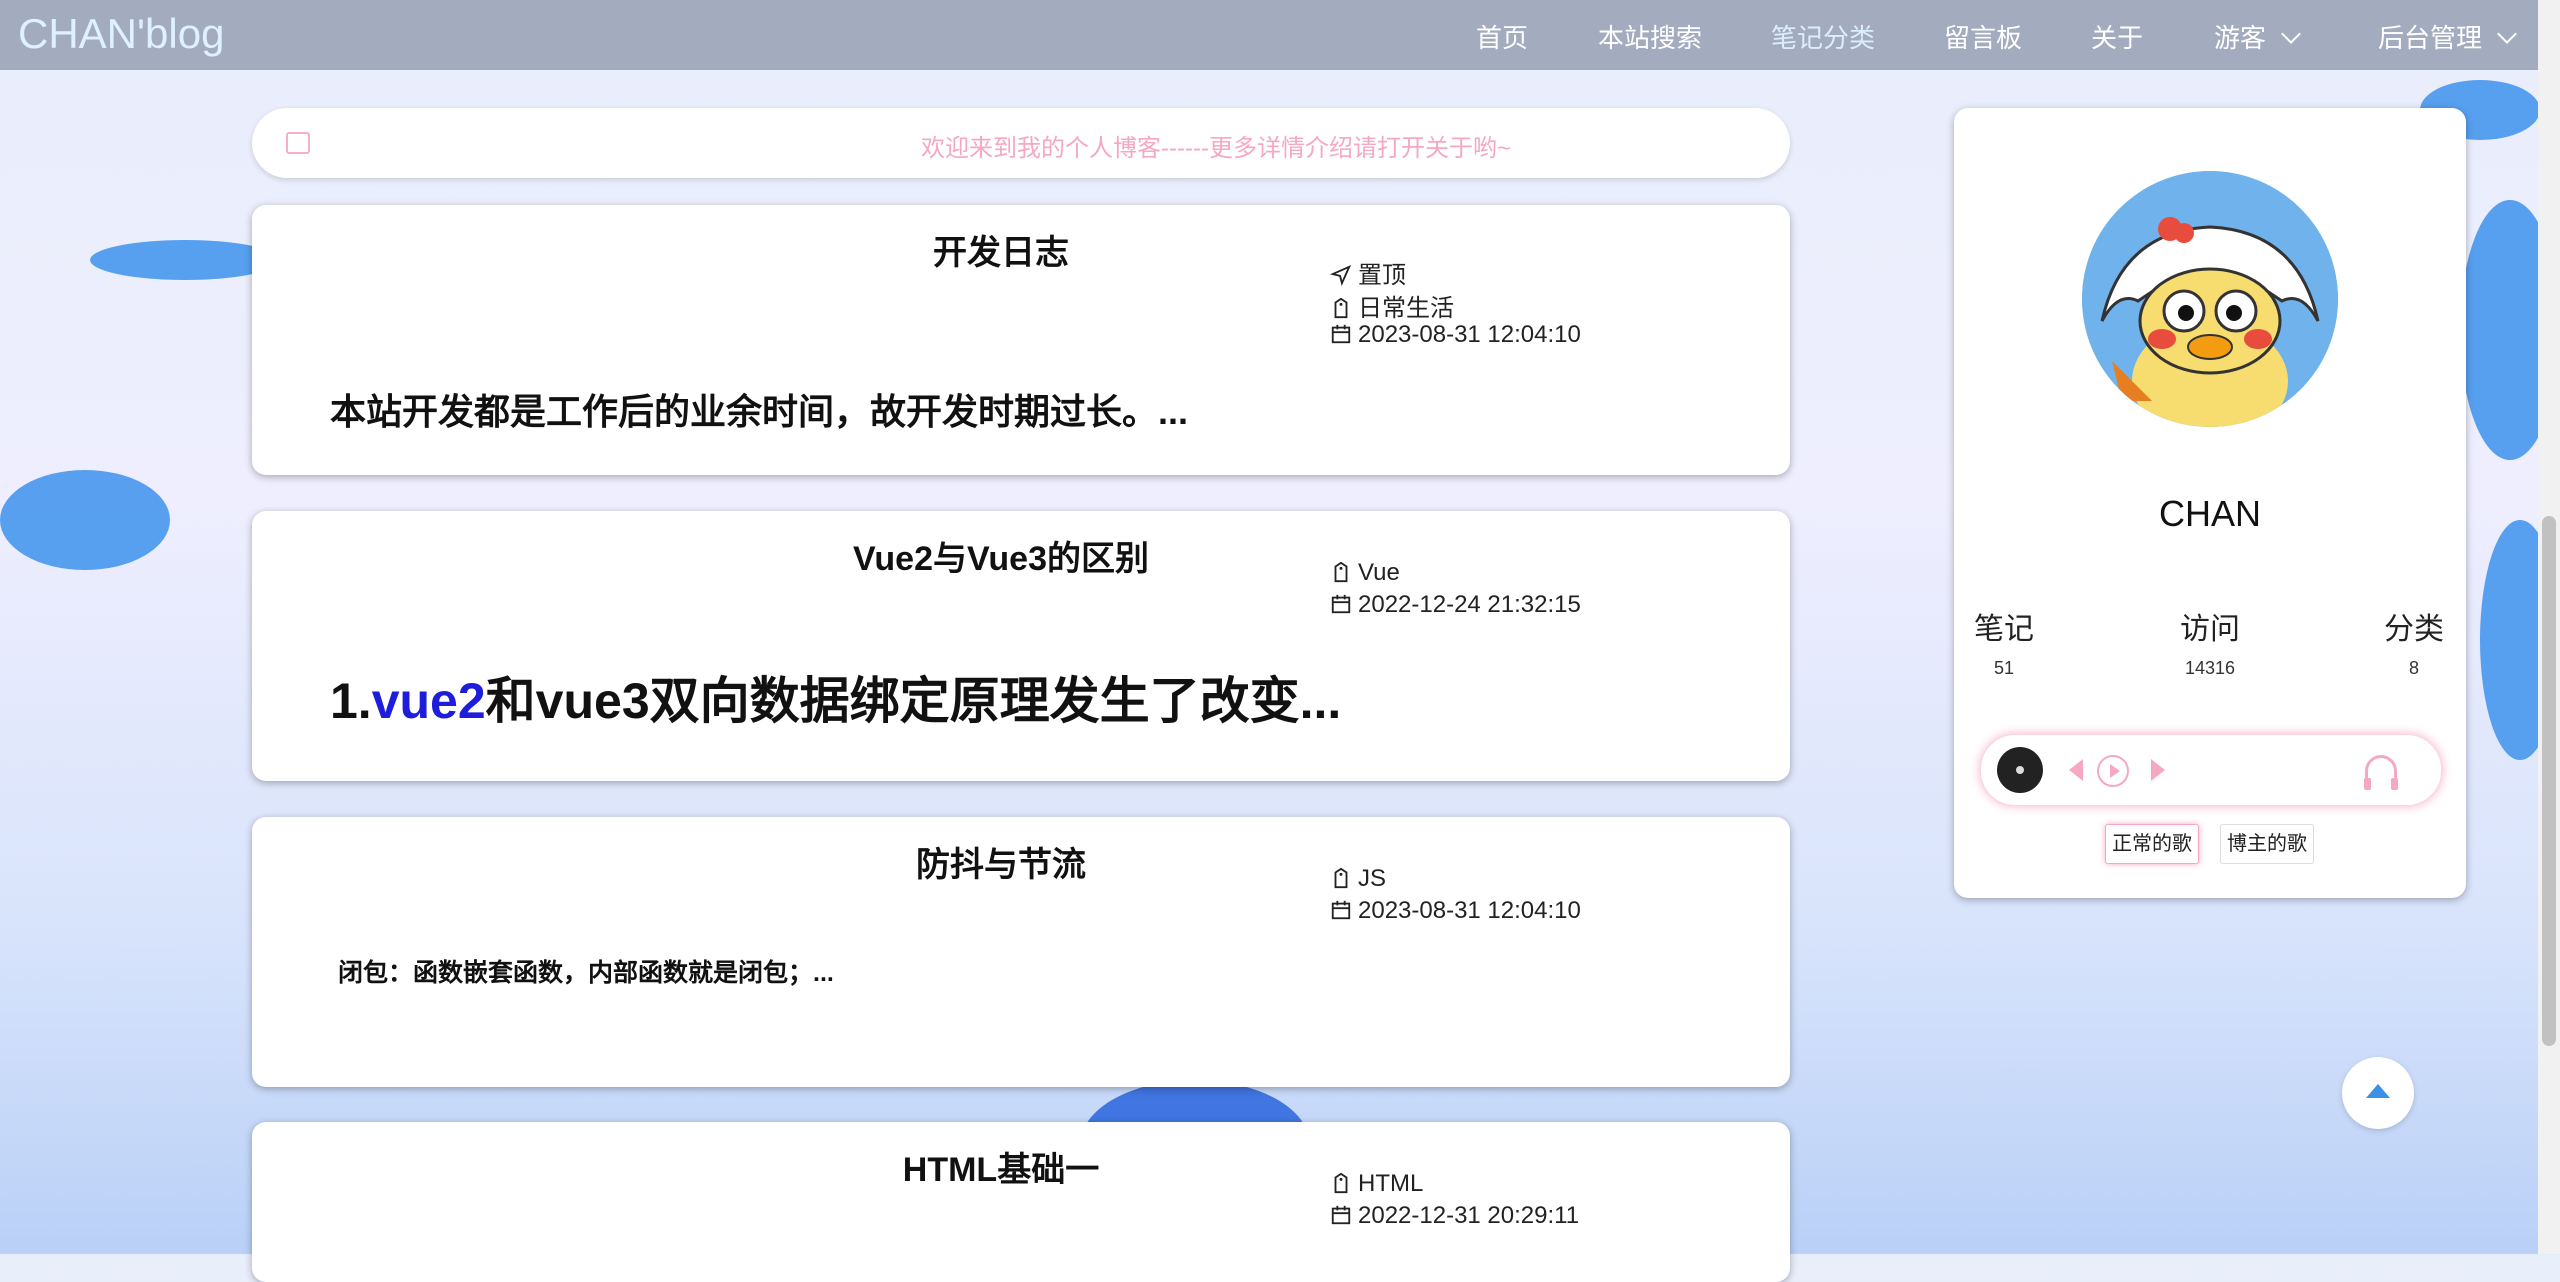  Describe the element at coordinates (1406, 308) in the screenshot. I see `category-label: 日常生活` at that location.